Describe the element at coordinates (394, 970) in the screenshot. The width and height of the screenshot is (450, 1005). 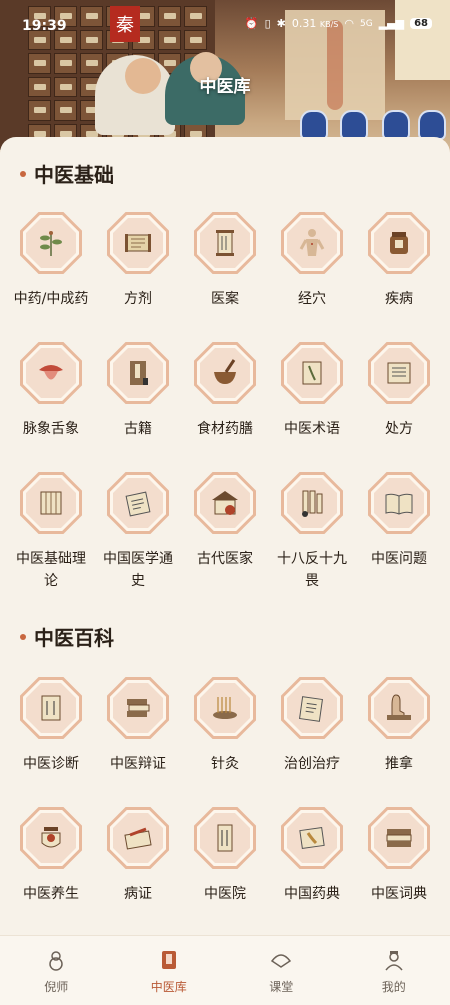
I see `nav-item: 我的` at that location.